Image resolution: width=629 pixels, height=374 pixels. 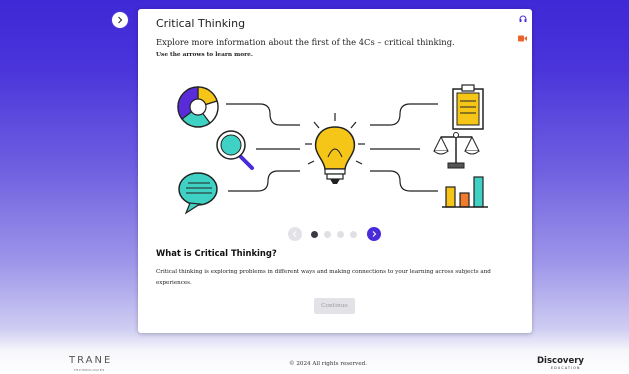 What do you see at coordinates (328, 364) in the screenshot?
I see `copyright-text: © 2024 All rights reserved.` at bounding box center [328, 364].